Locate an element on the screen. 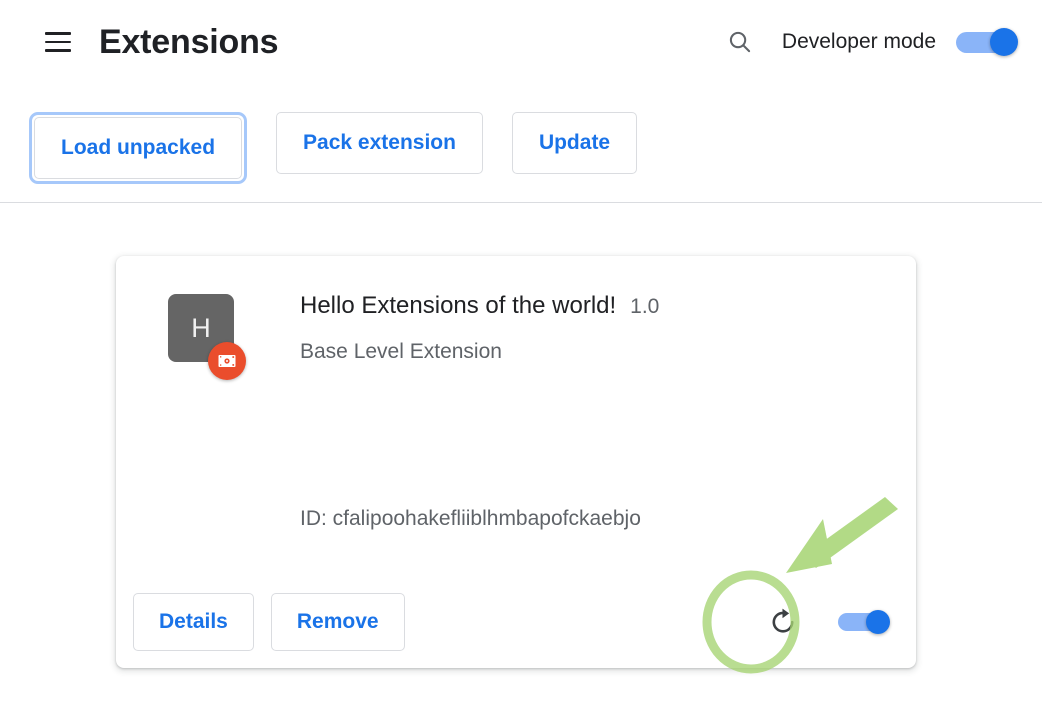 The width and height of the screenshot is (1042, 708). update-button: Update is located at coordinates (574, 143).